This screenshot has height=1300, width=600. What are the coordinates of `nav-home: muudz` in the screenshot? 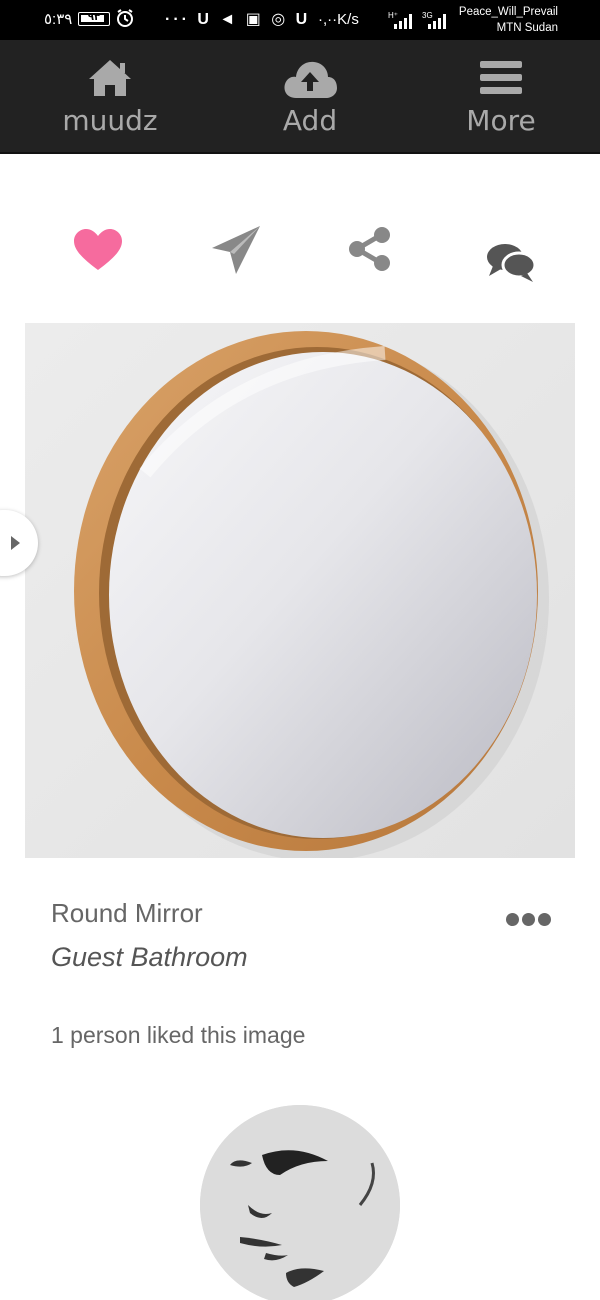 It's located at (110, 95).